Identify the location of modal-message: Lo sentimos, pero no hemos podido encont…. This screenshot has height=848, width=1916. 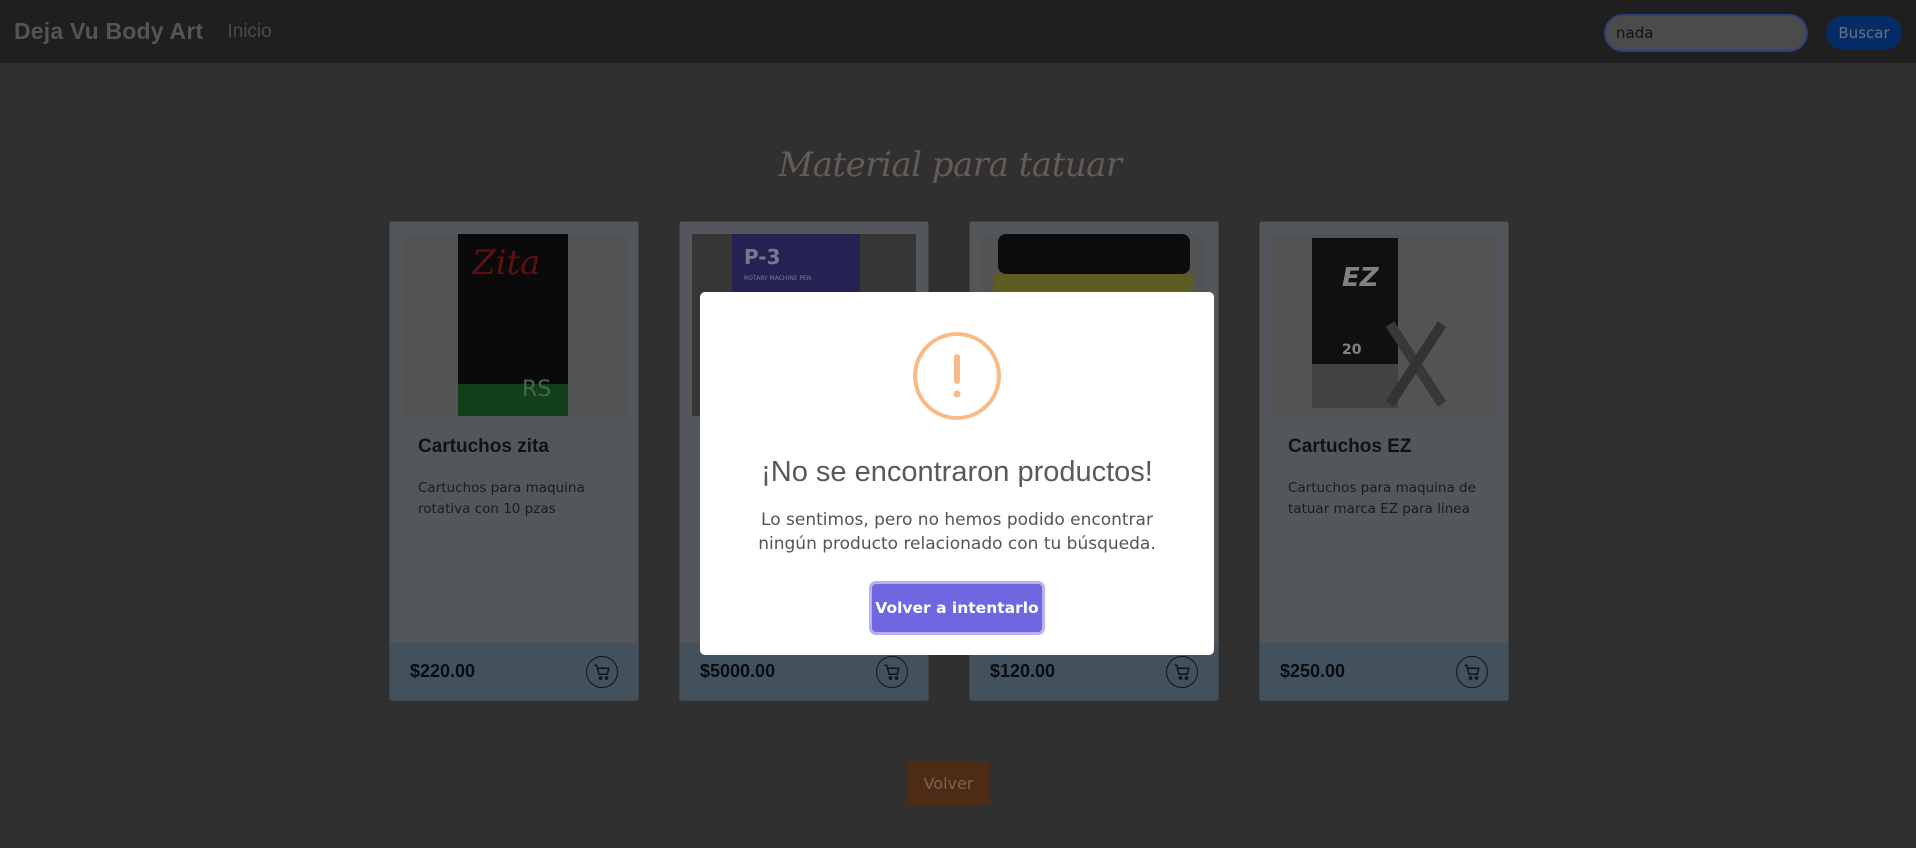
(957, 532).